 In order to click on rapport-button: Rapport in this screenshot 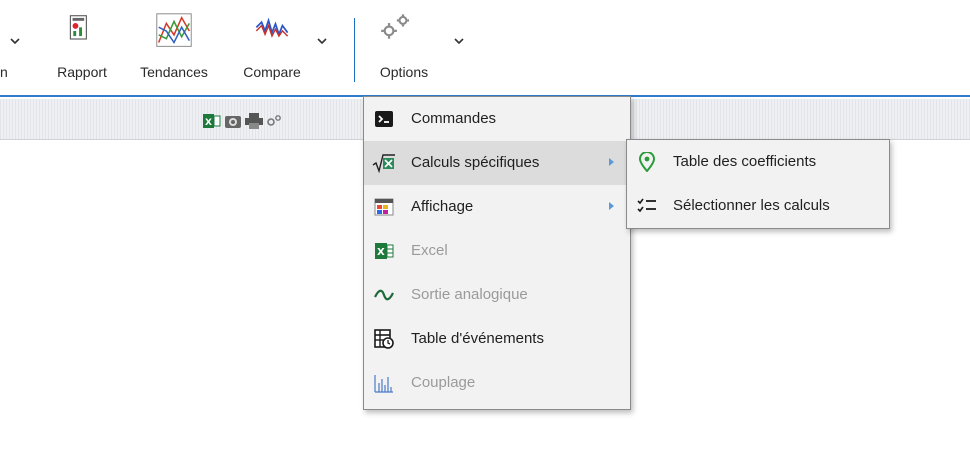, I will do `click(82, 50)`.